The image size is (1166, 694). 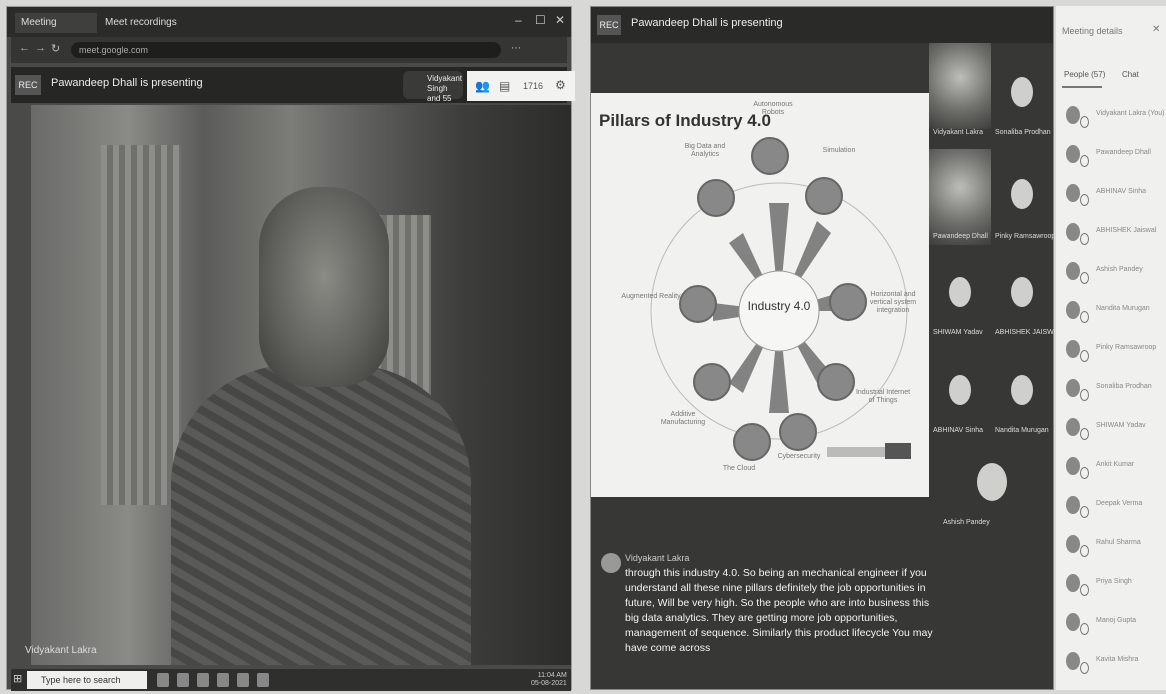 I want to click on participant-row: Ankit Kumar, so click(x=1114, y=471).